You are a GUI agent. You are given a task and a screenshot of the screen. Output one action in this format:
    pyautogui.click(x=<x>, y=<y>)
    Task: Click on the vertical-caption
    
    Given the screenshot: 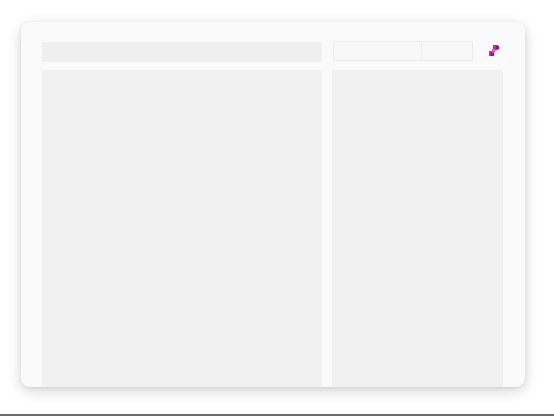 What is the action you would take?
    pyautogui.click(x=513, y=351)
    